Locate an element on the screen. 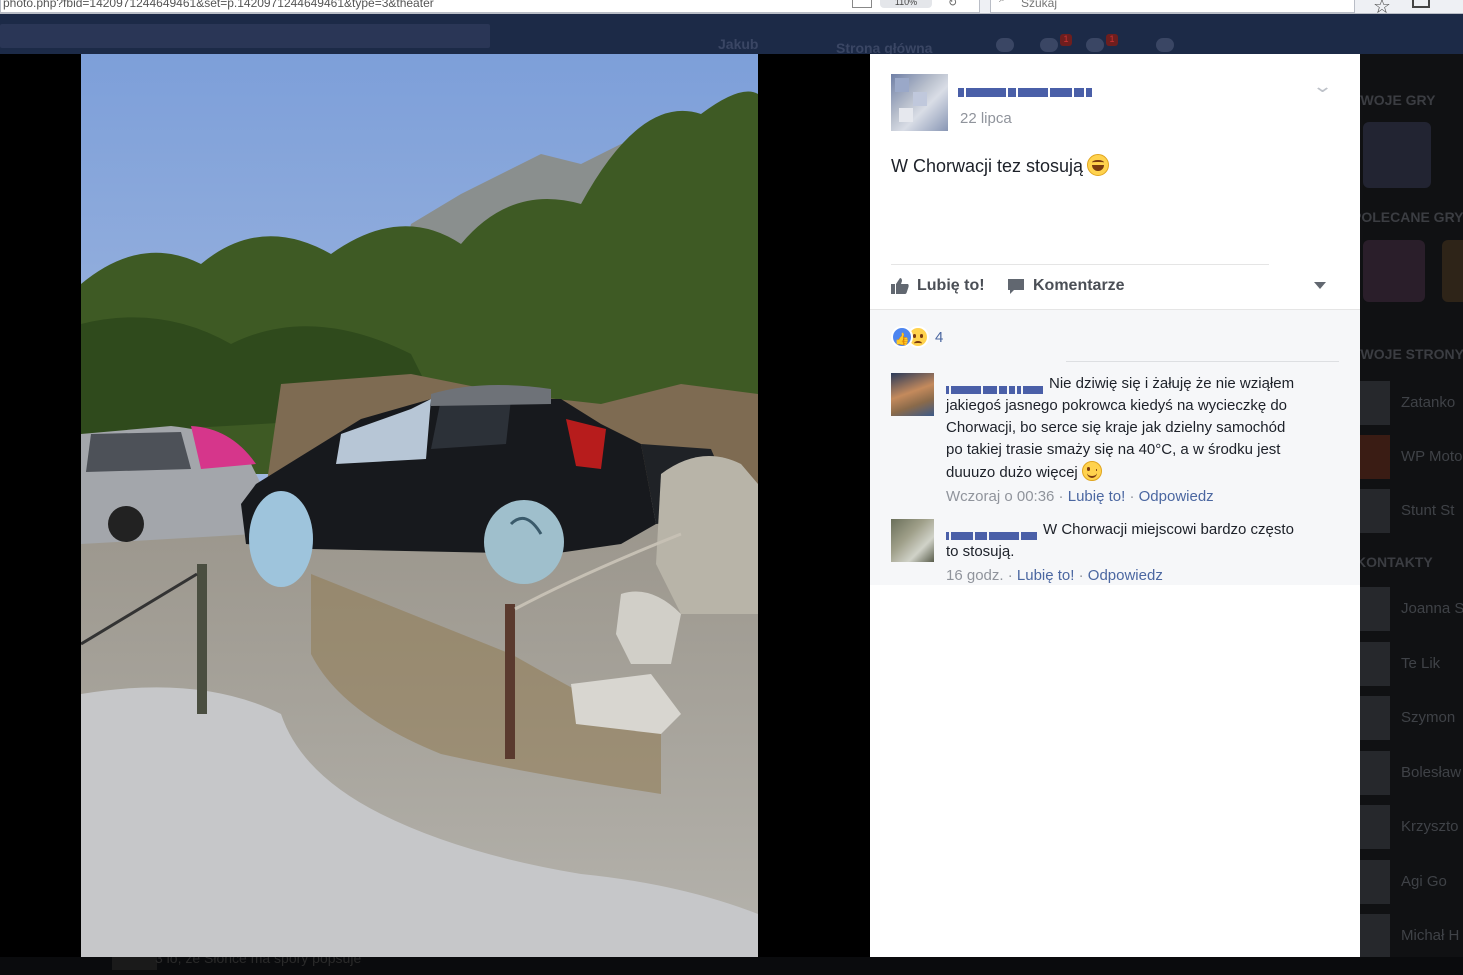 The image size is (1463, 975). contact-name: Krzyszto is located at coordinates (1430, 826).